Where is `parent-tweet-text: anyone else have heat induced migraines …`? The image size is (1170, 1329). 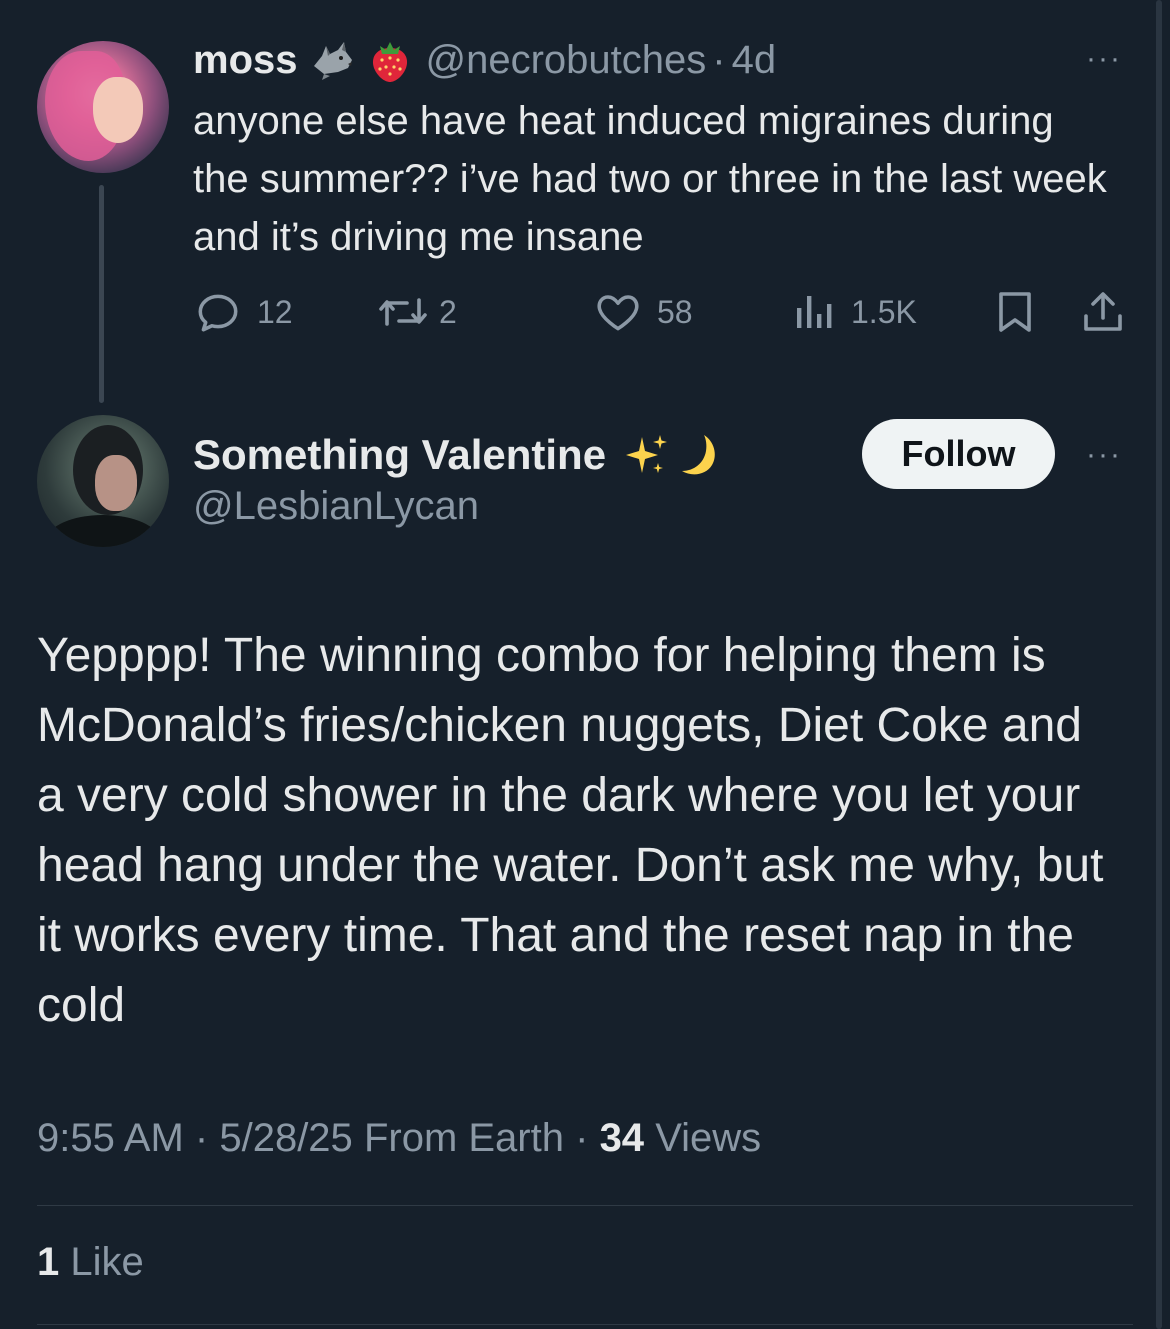 parent-tweet-text: anyone else have heat induced migraines … is located at coordinates (650, 179).